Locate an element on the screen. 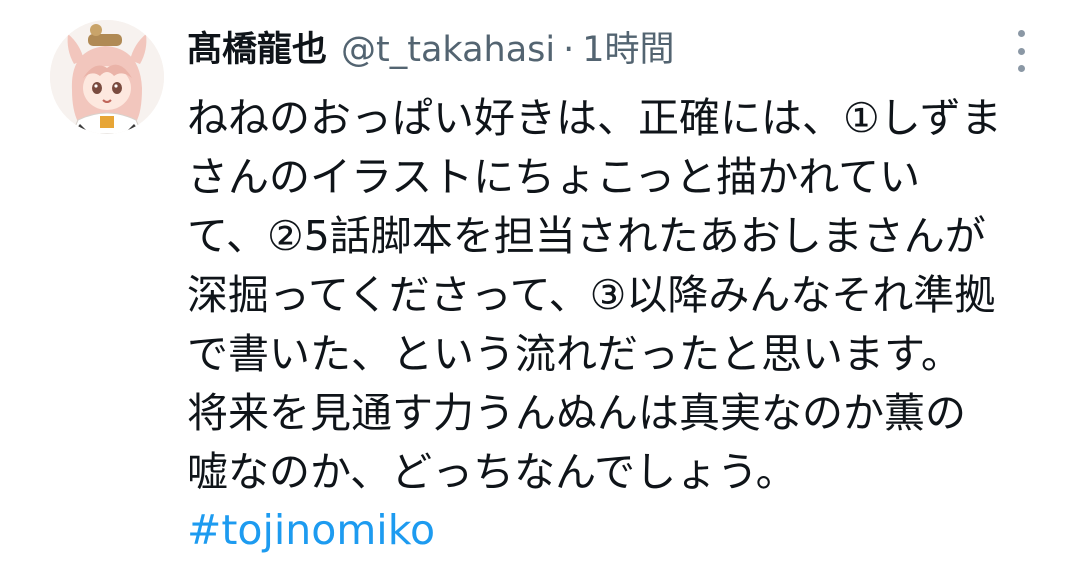 Image resolution: width=1080 pixels, height=569 pixels. avatar is located at coordinates (107, 77).